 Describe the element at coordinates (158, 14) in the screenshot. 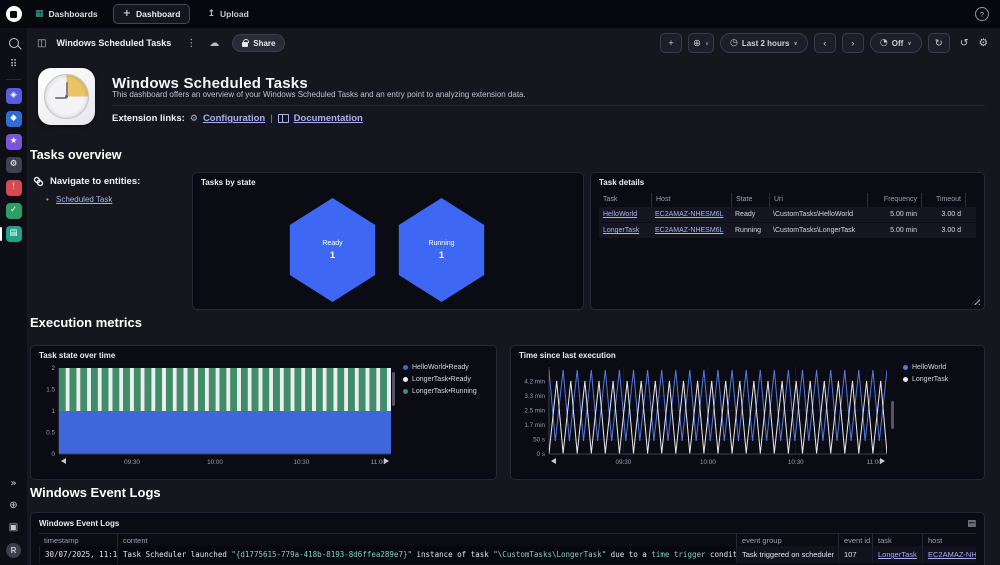

I see `tab-dashboard-label: Dashboard` at that location.